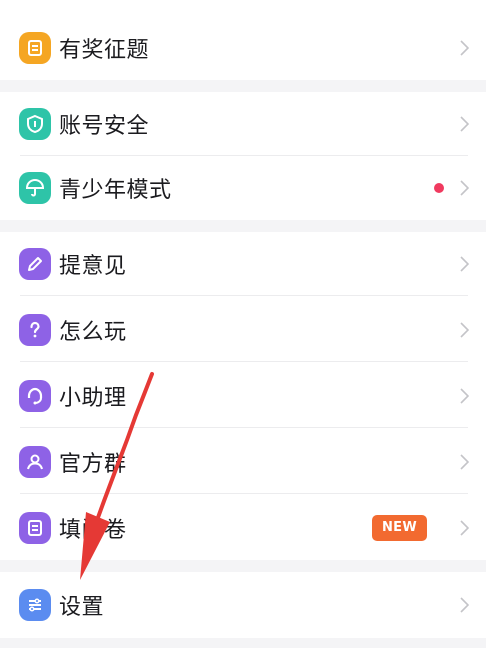 The image size is (486, 648). Describe the element at coordinates (93, 266) in the screenshot. I see `menu-item-label: 提意见` at that location.